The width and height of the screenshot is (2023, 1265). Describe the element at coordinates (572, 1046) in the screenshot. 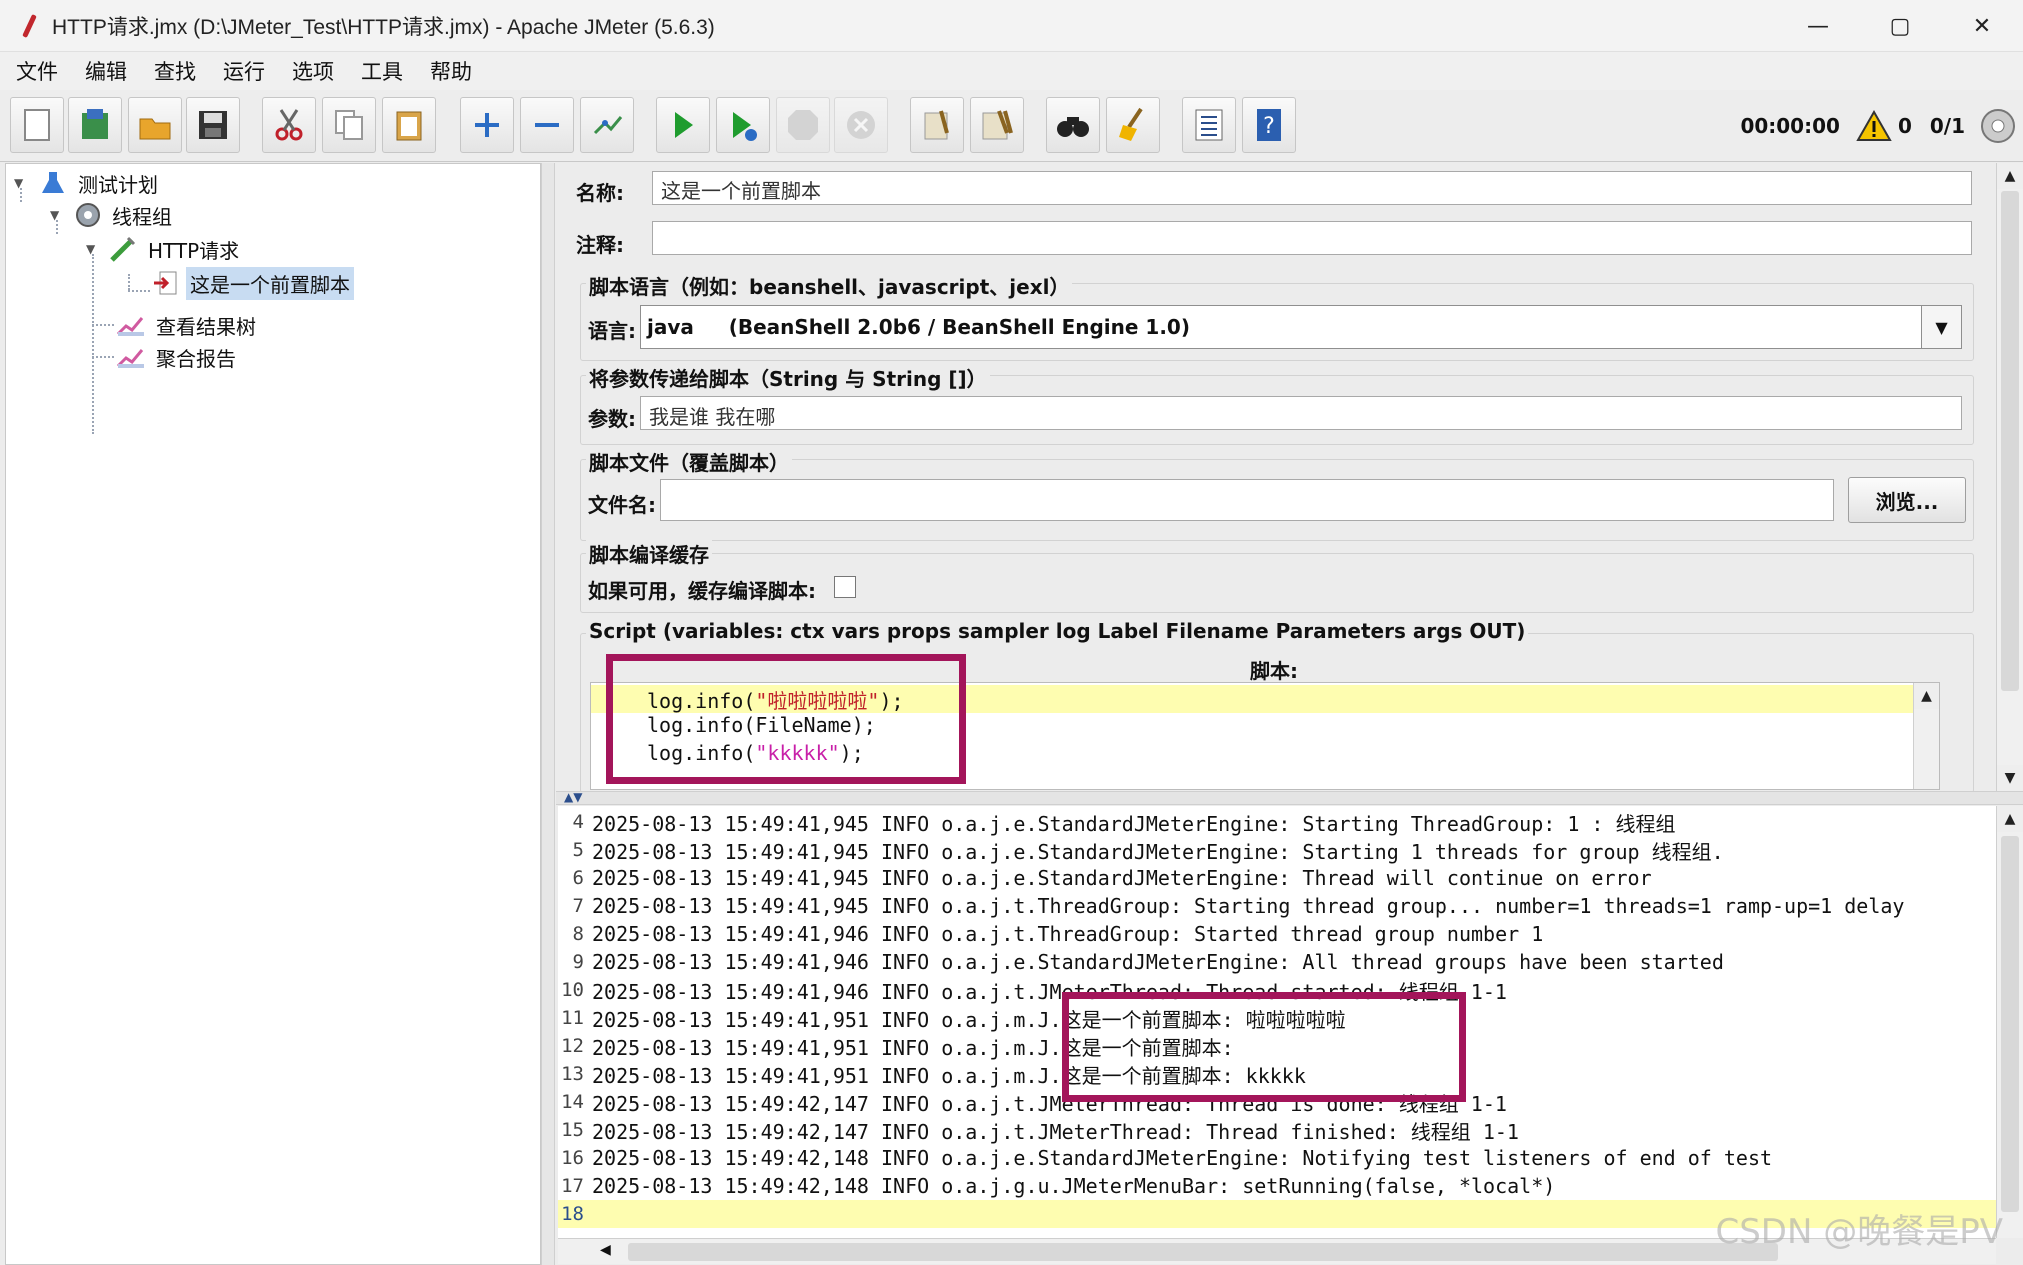

I see `line-number: 12` at that location.